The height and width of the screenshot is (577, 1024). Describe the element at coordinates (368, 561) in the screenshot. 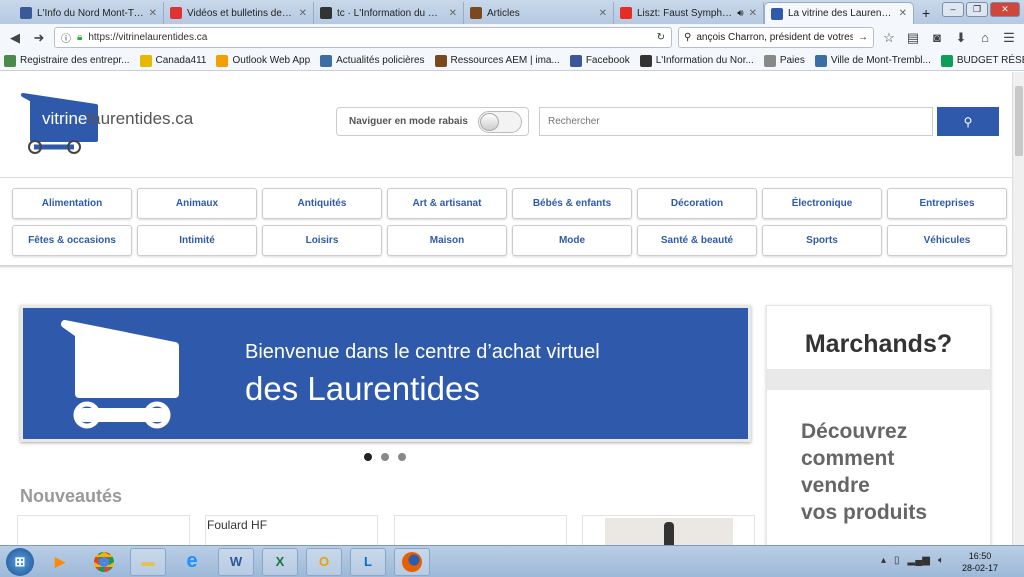

I see `lync-icon: L` at that location.